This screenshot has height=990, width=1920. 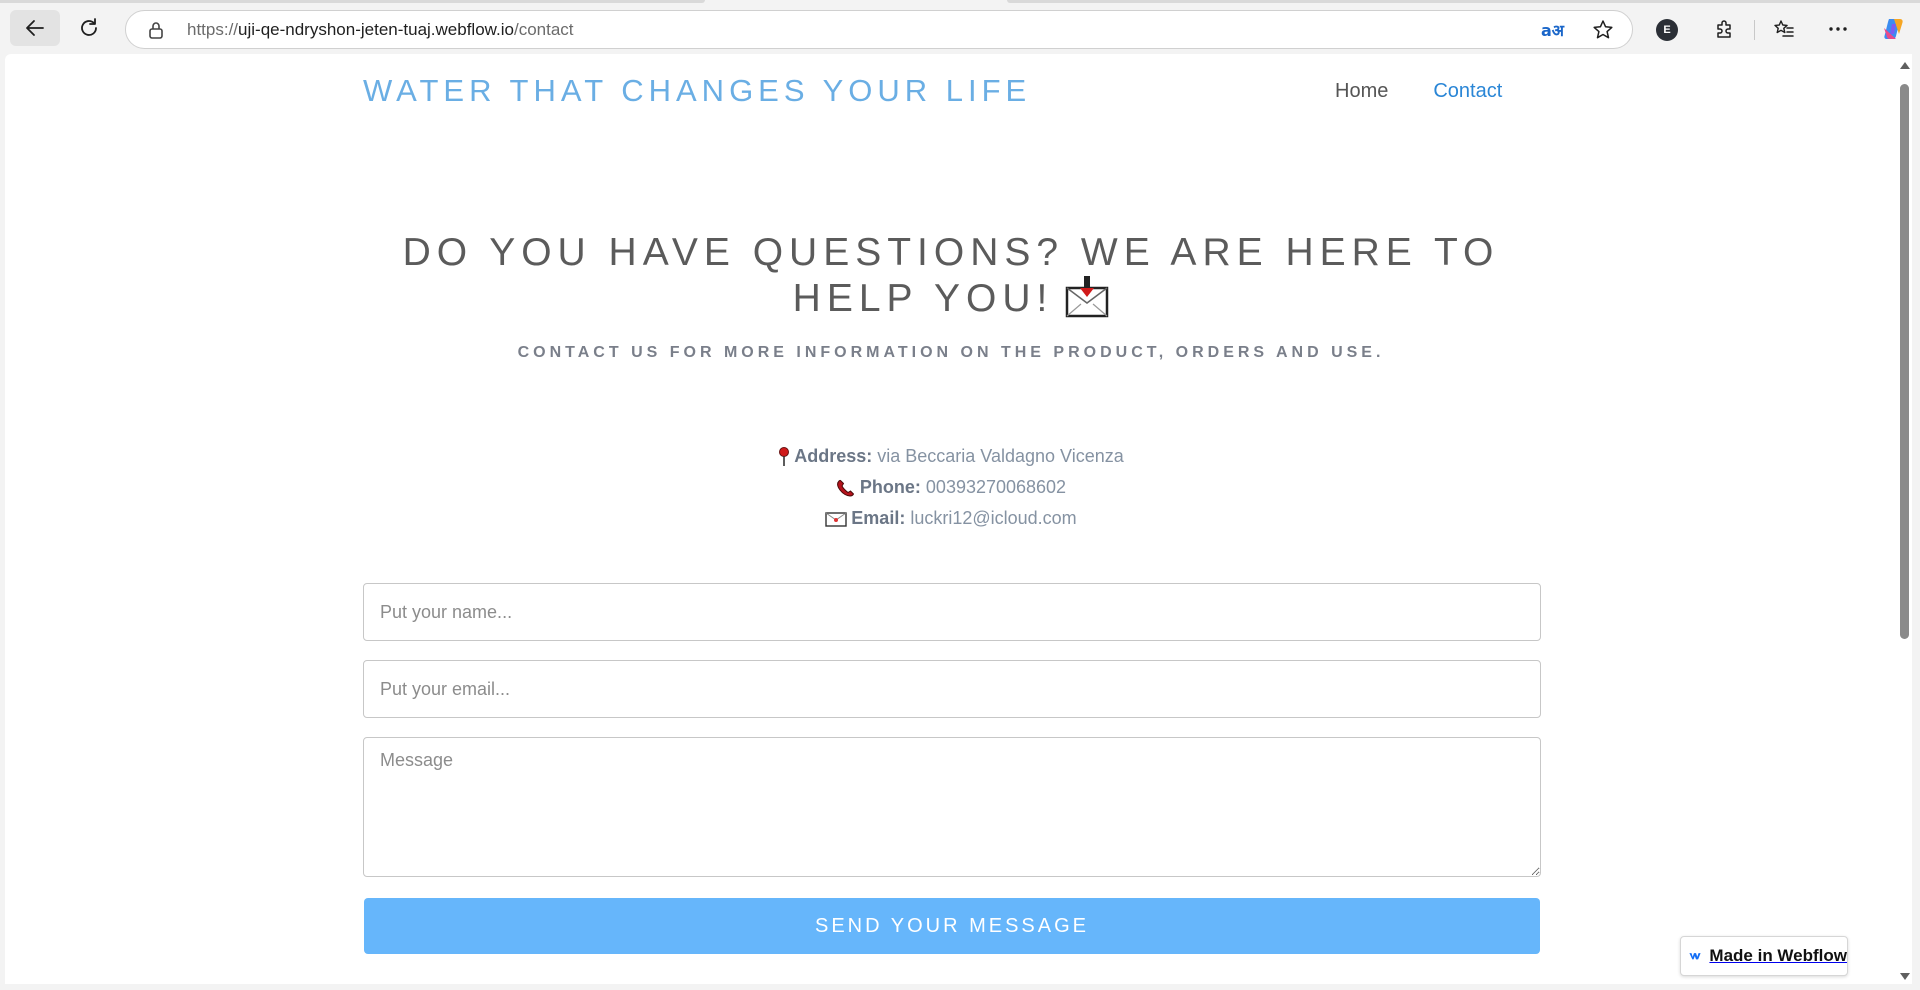 I want to click on site-nav: Home Contact, so click(x=1418, y=91).